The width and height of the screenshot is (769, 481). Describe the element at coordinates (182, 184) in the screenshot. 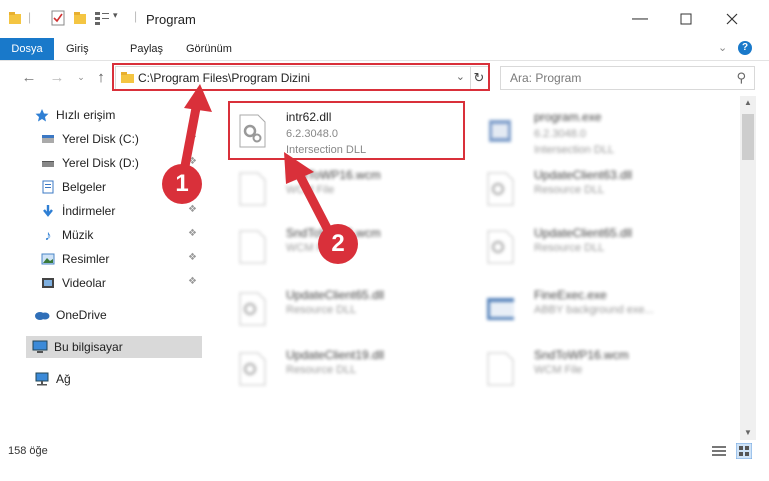

I see `callout-badge-1: 1` at that location.